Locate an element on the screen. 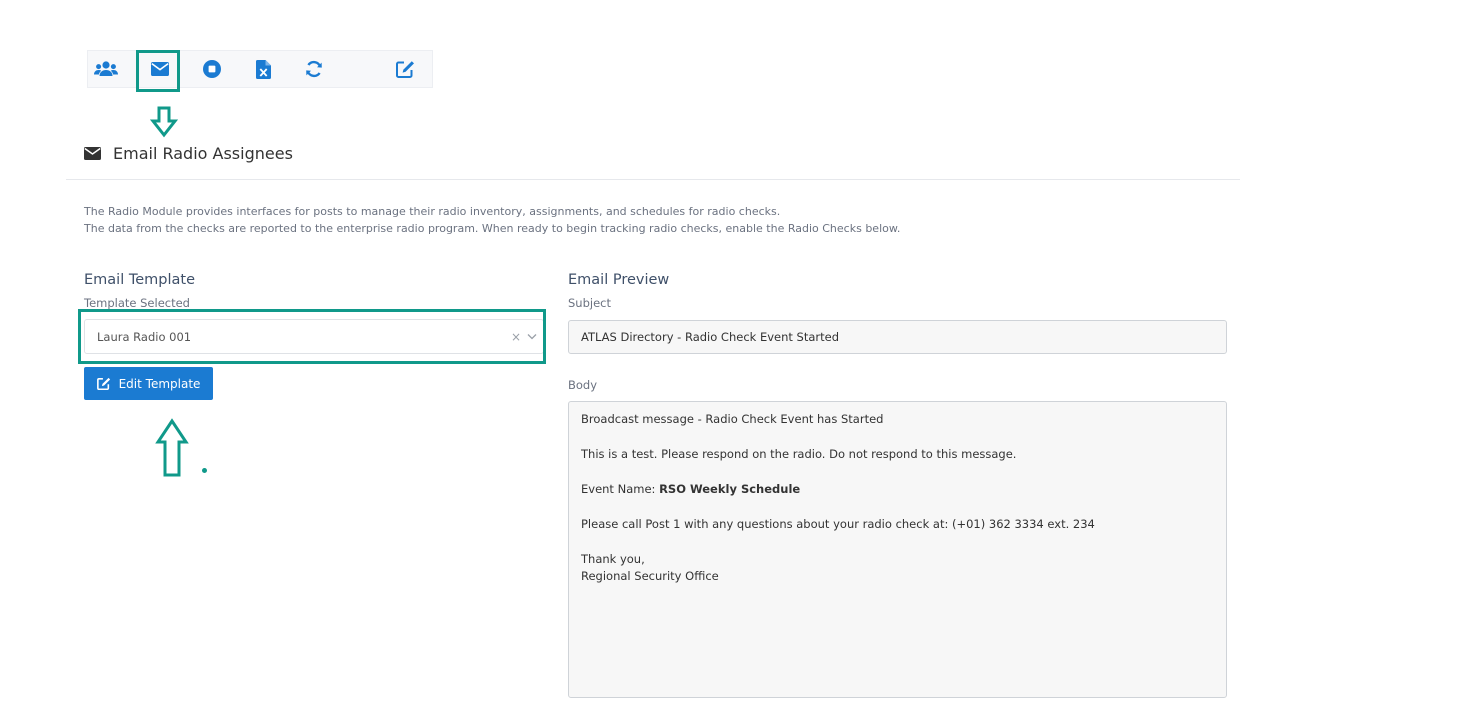 The image size is (1480, 726). body-label: Body is located at coordinates (583, 385).